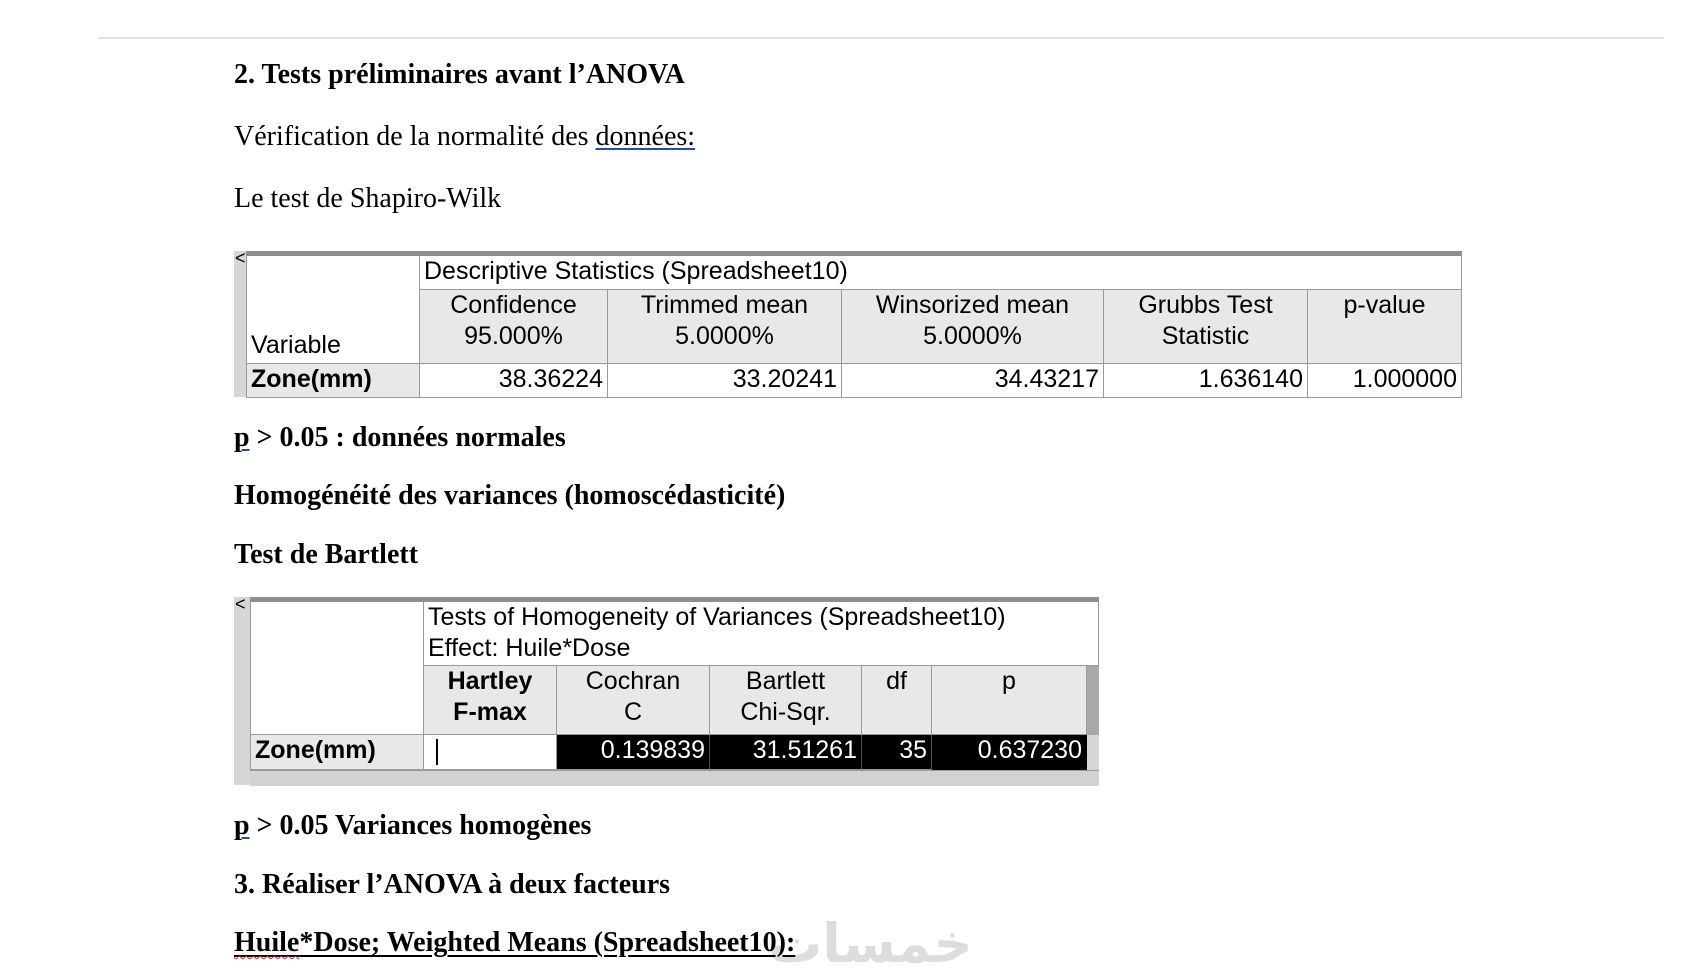  What do you see at coordinates (420, 825) in the screenshot?
I see `homogeneity-conclusion-text: > 0.05 Variances homogènes` at bounding box center [420, 825].